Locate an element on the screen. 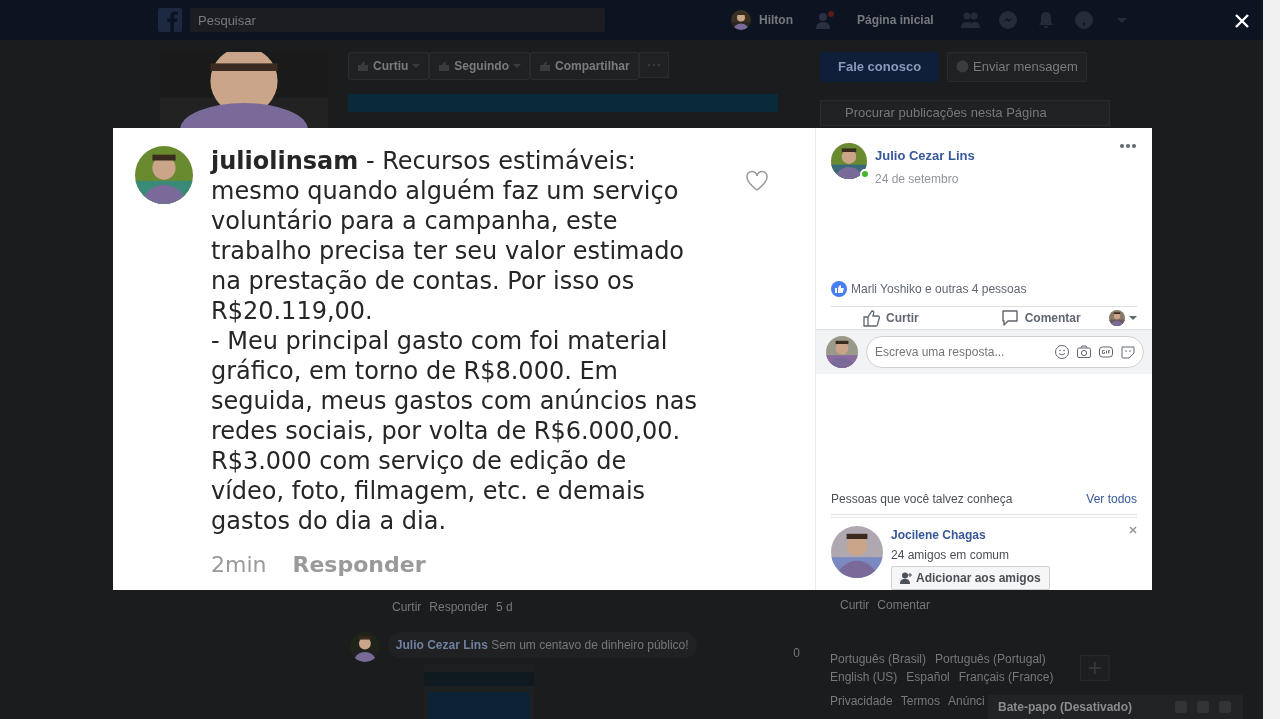  language-link: Español is located at coordinates (928, 676).